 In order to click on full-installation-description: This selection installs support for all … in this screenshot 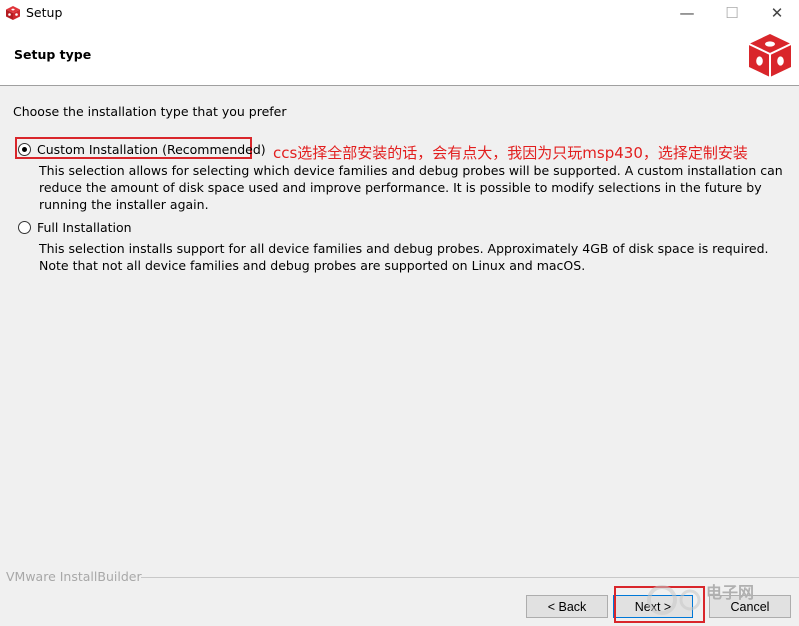, I will do `click(404, 257)`.